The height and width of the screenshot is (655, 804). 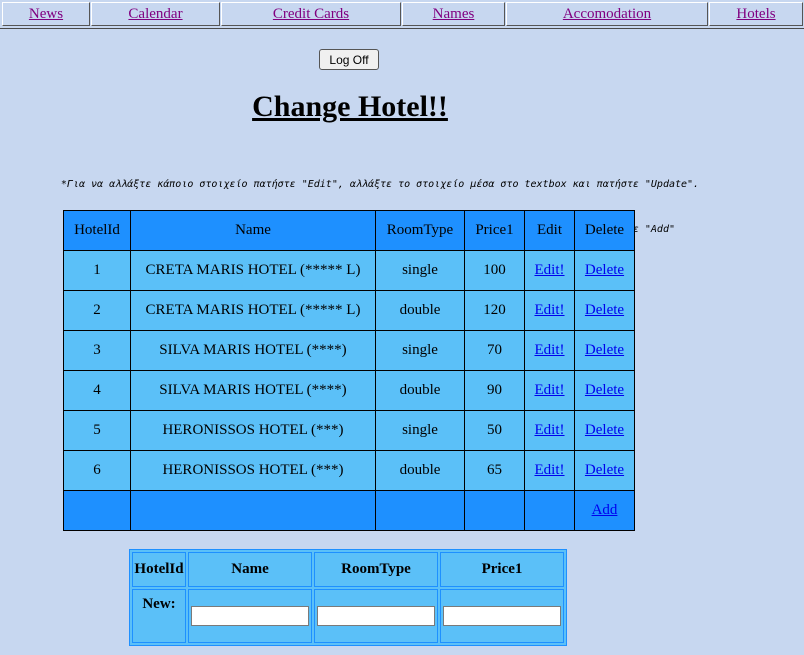 What do you see at coordinates (159, 569) in the screenshot?
I see `add-header-hotelid: HotelId` at bounding box center [159, 569].